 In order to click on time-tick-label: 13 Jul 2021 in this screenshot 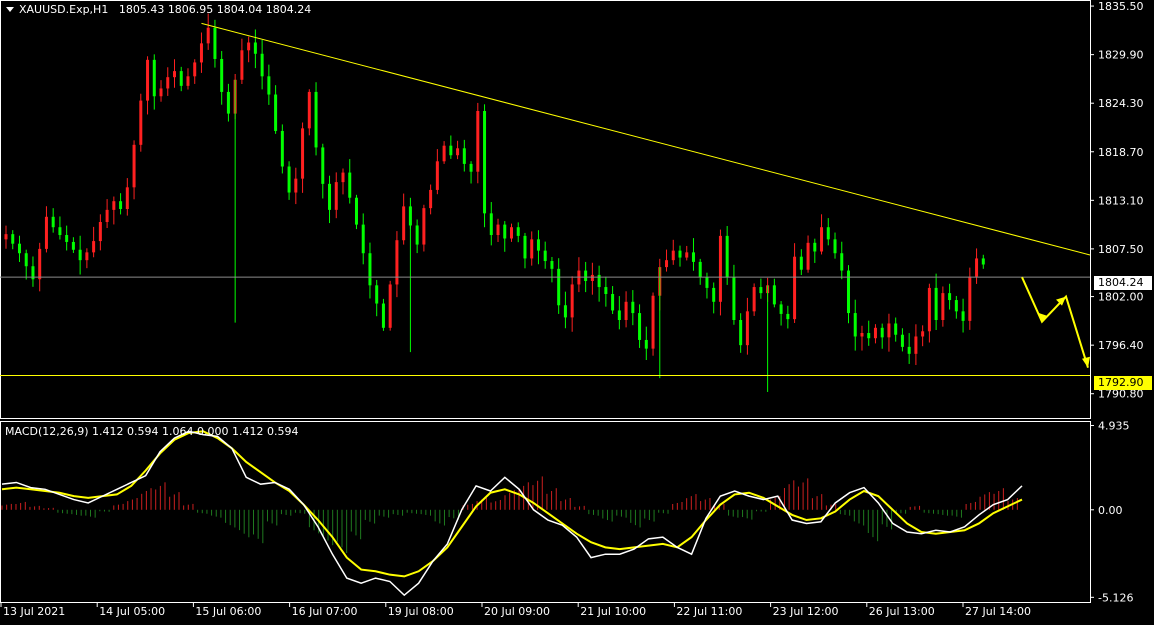, I will do `click(34, 611)`.